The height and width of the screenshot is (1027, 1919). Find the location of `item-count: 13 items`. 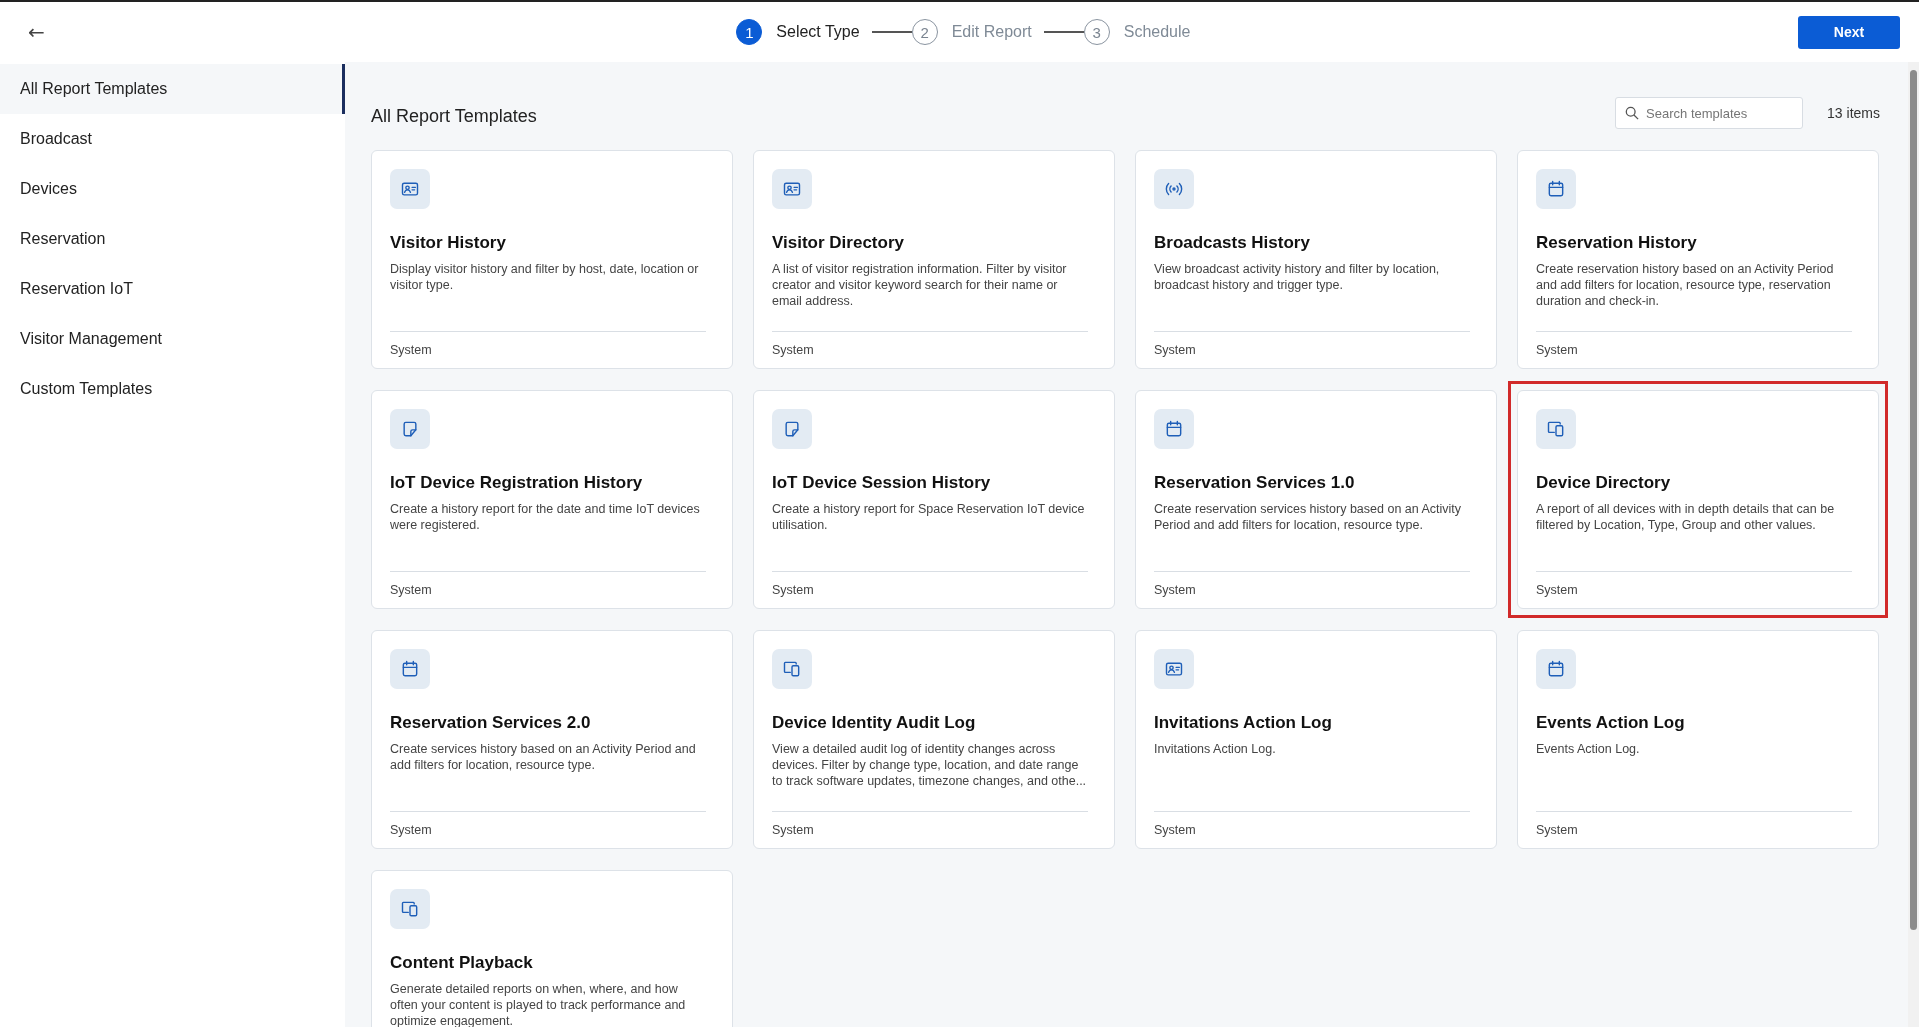

item-count: 13 items is located at coordinates (1853, 113).